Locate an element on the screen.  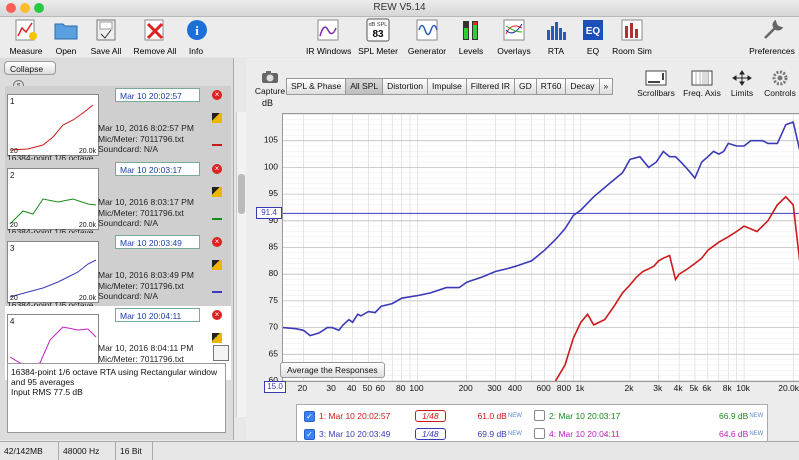
levels-button: Levels is located at coordinates (471, 37).